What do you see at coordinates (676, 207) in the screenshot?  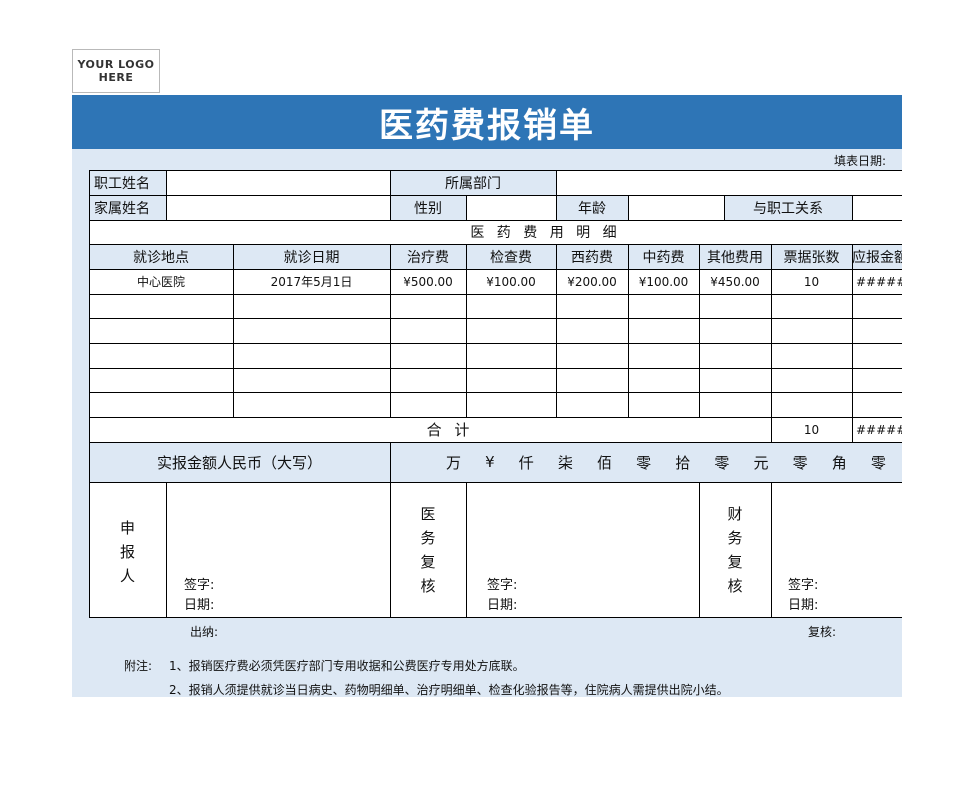 I see `age-field` at bounding box center [676, 207].